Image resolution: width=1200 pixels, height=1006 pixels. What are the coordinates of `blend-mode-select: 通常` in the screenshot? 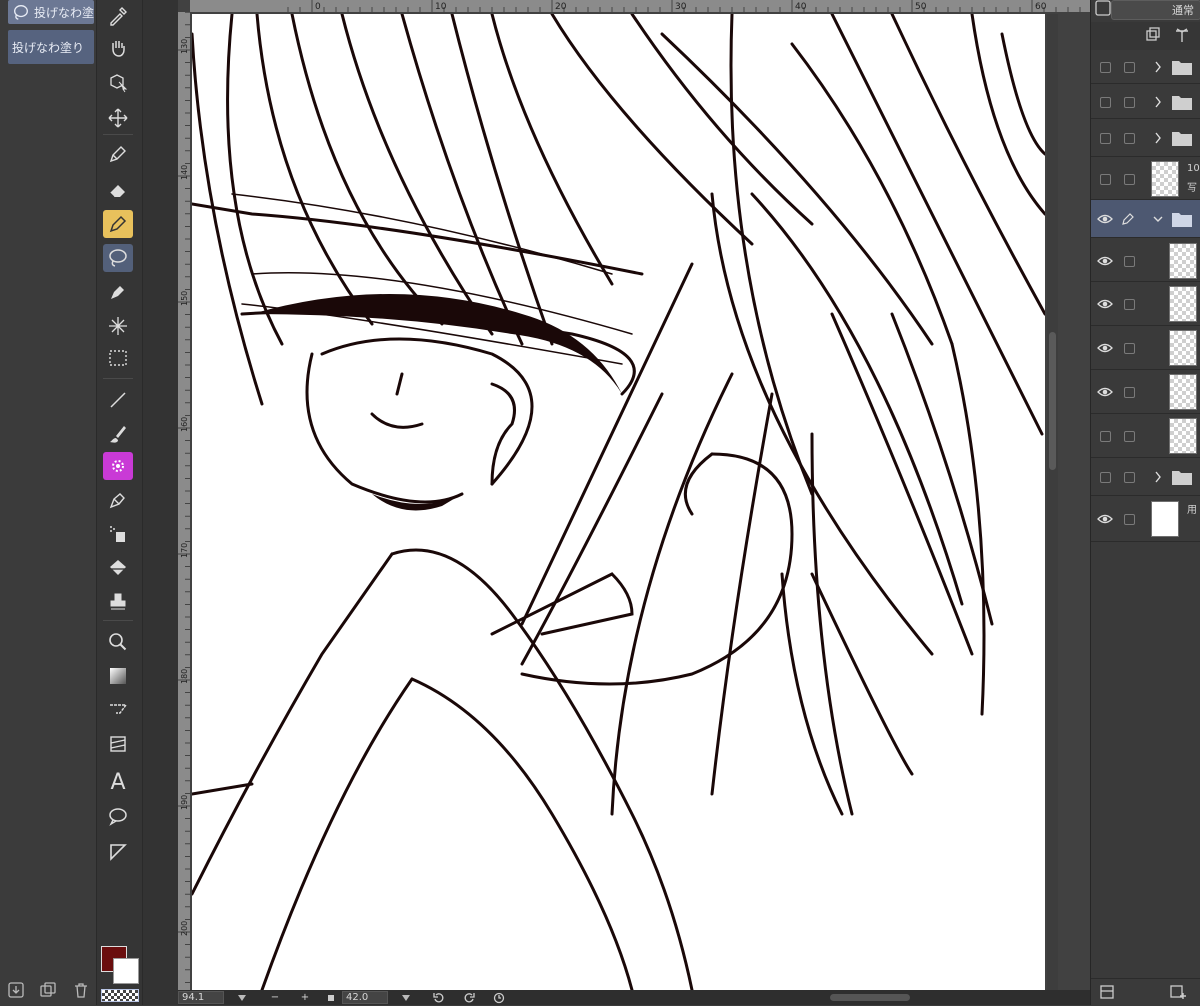 It's located at (1155, 10).